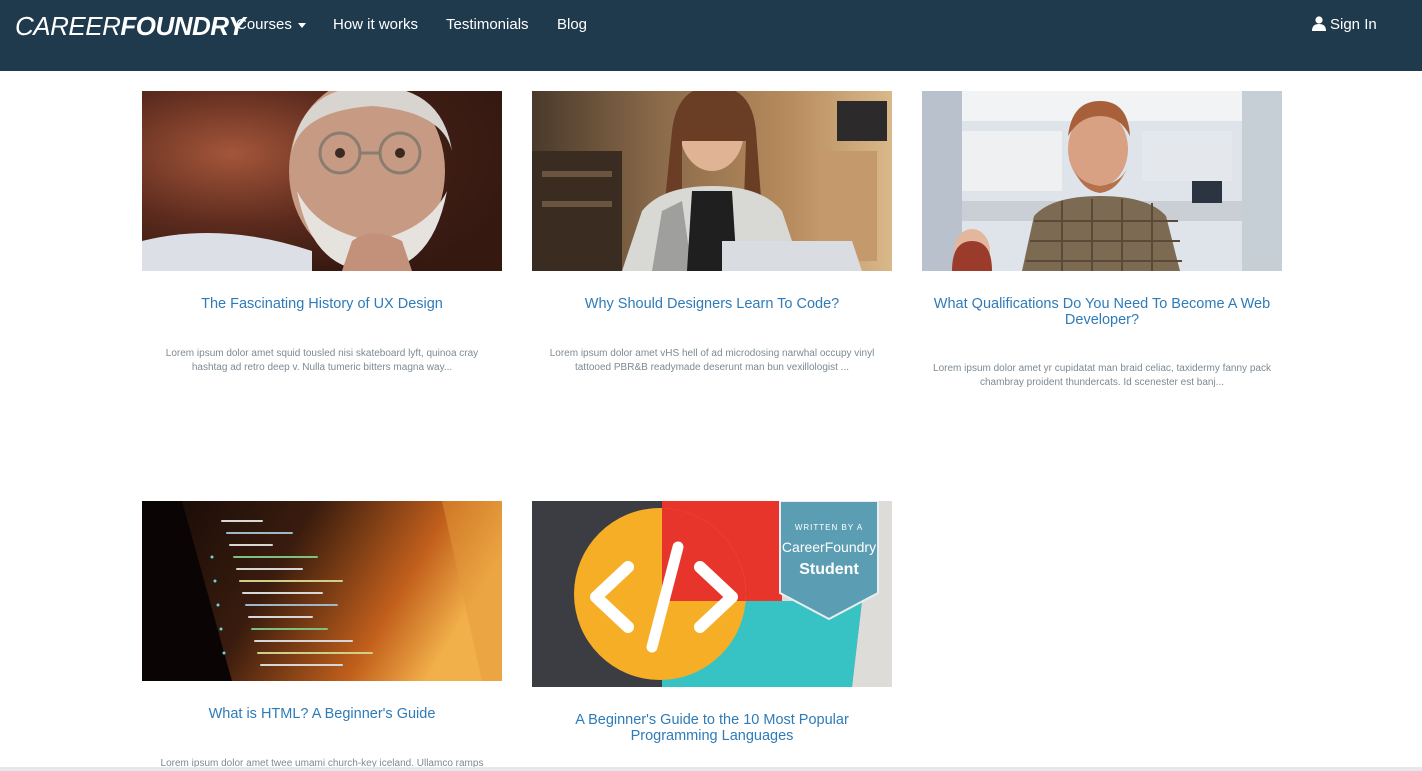 The height and width of the screenshot is (771, 1422). What do you see at coordinates (1319, 23) in the screenshot?
I see `user-icon` at bounding box center [1319, 23].